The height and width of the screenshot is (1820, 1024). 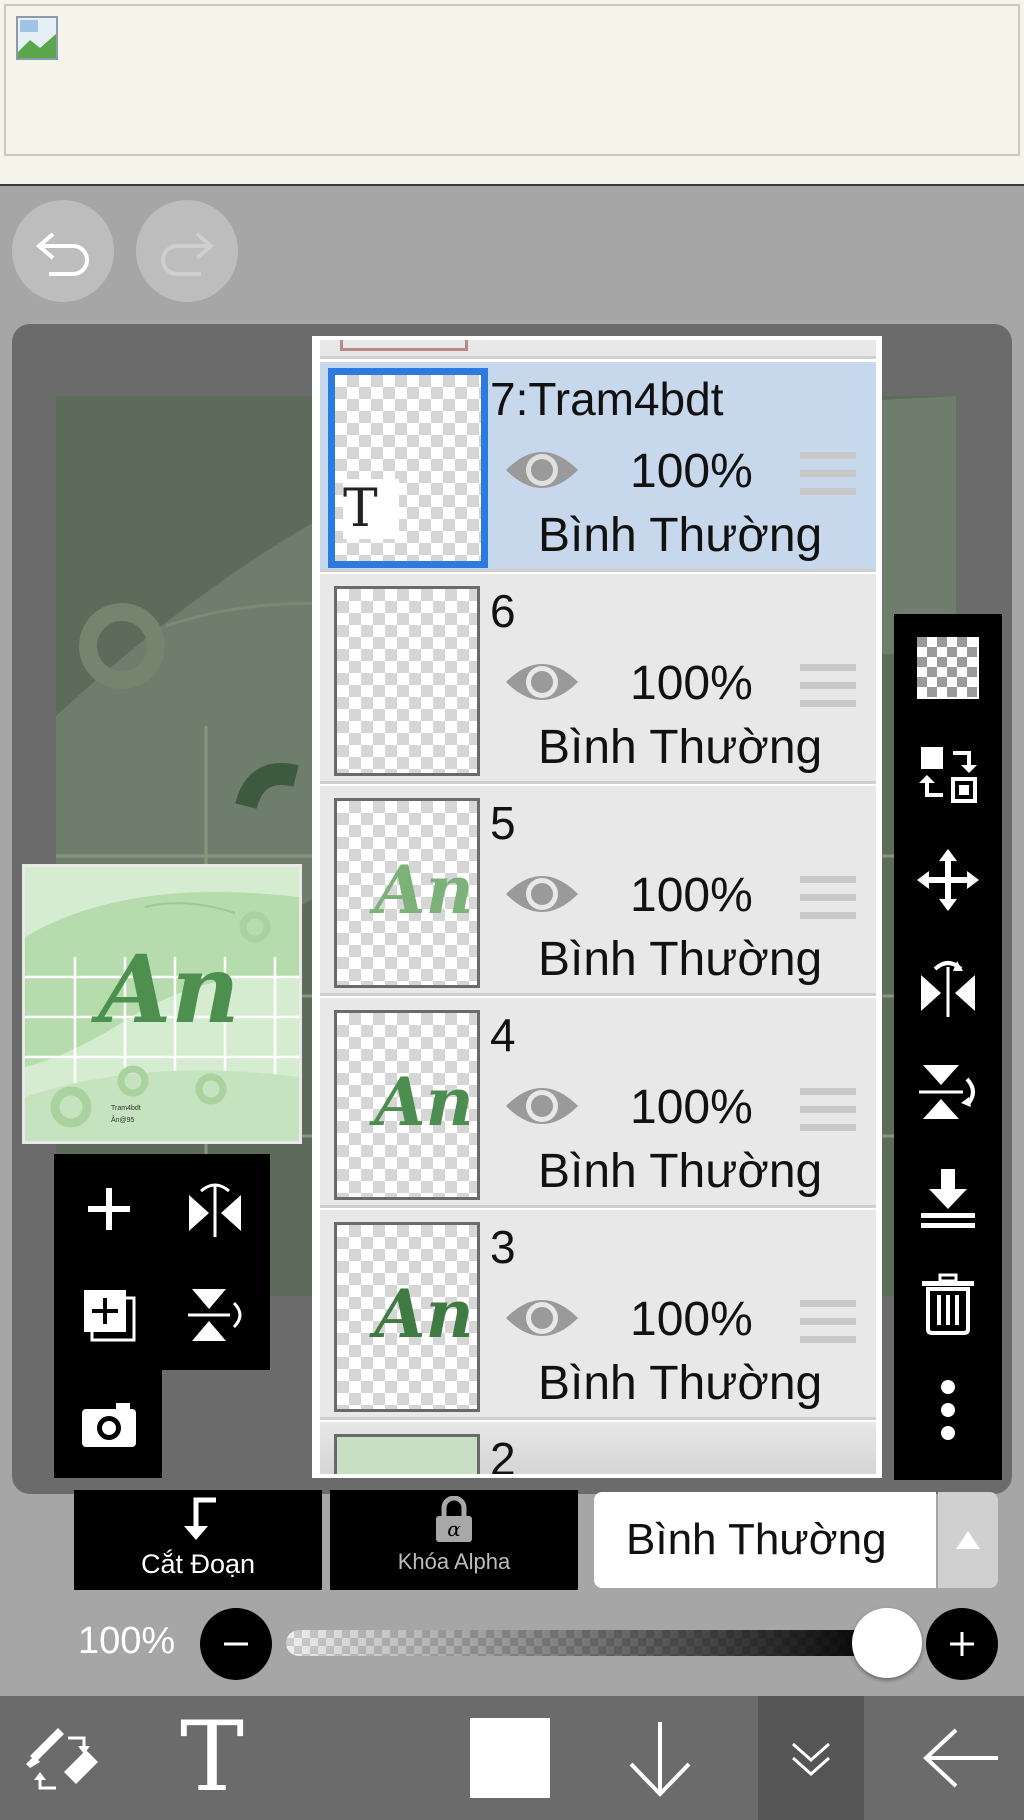 I want to click on opacity-slider-knob, so click(x=887, y=1643).